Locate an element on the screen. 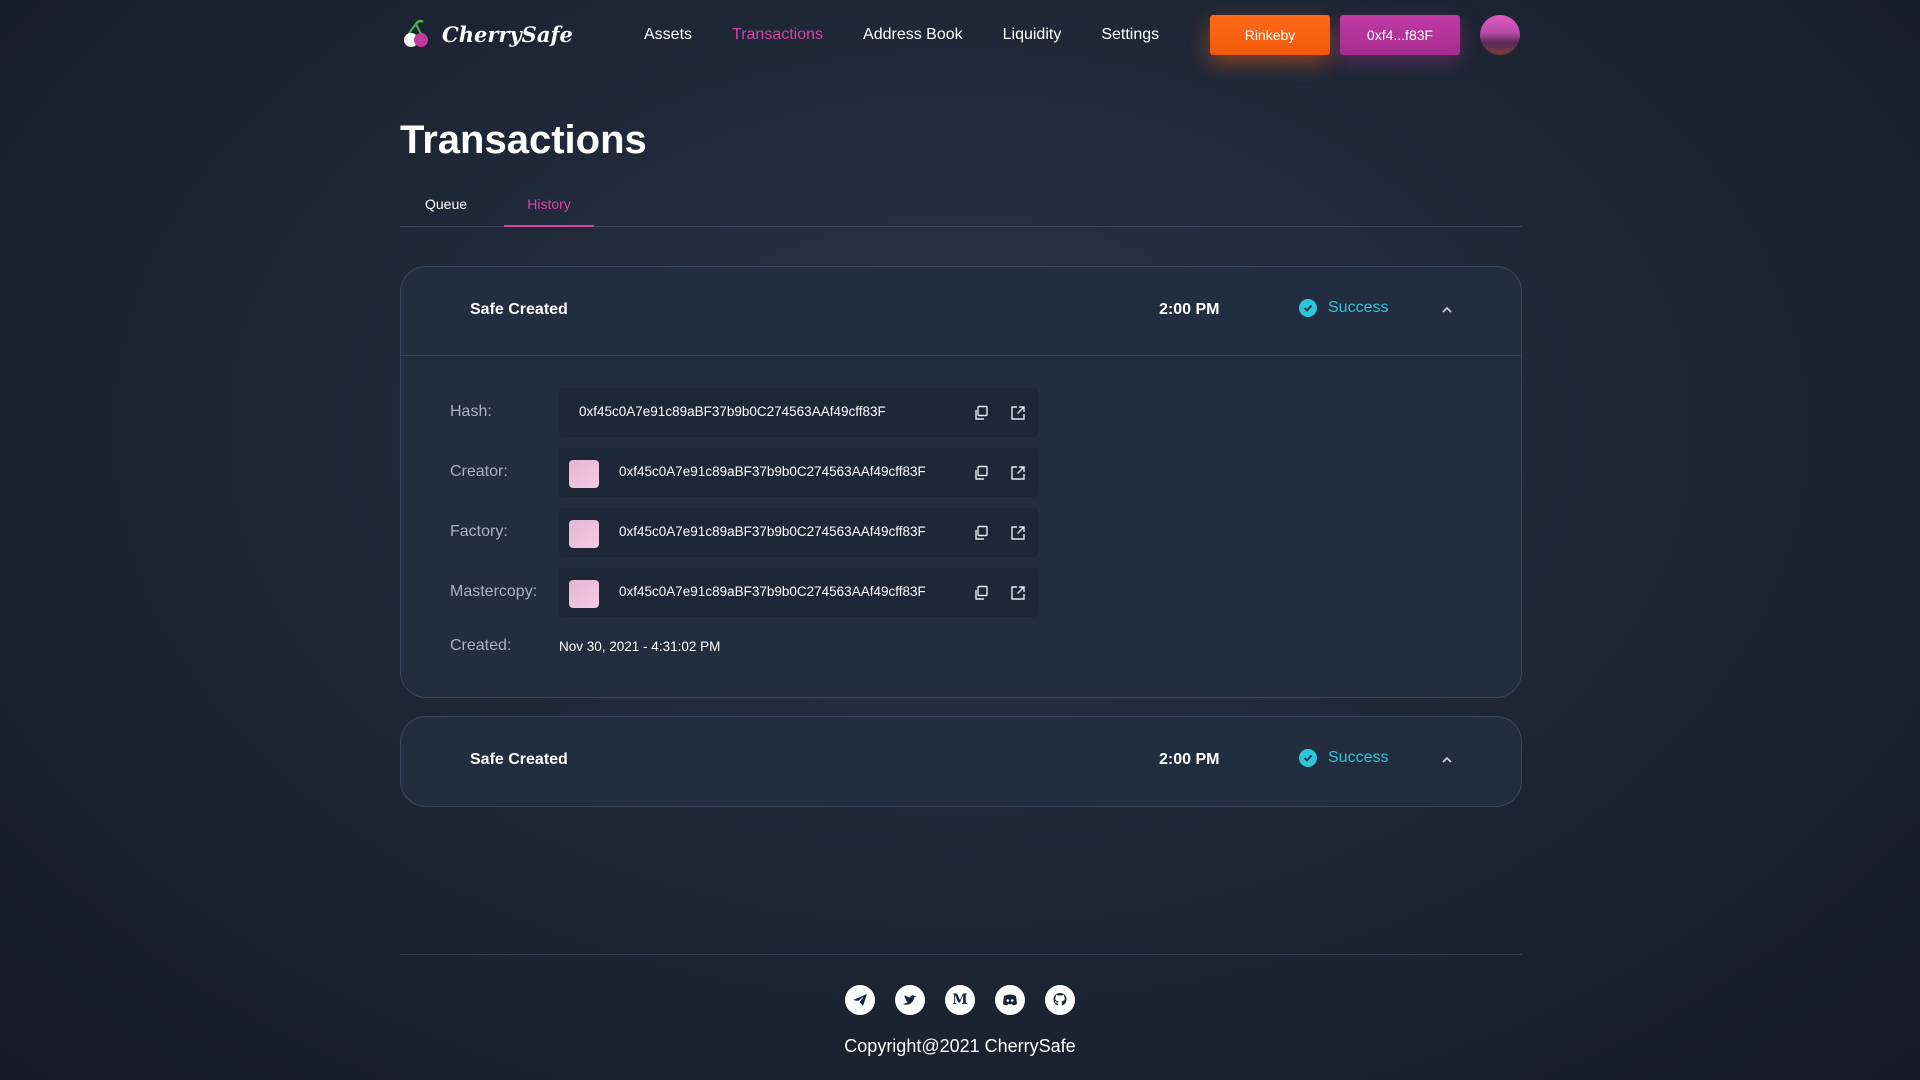 Image resolution: width=1920 pixels, height=1080 pixels. nav-liquidity: Liquidity is located at coordinates (1032, 35).